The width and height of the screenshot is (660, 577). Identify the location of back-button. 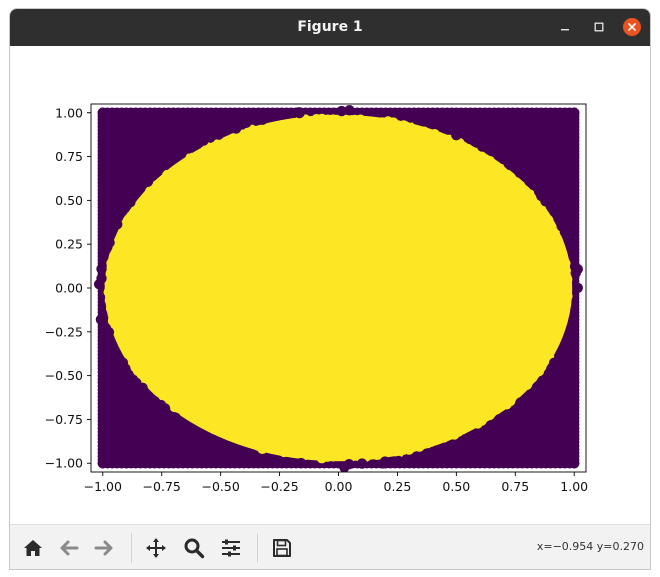
(69, 548).